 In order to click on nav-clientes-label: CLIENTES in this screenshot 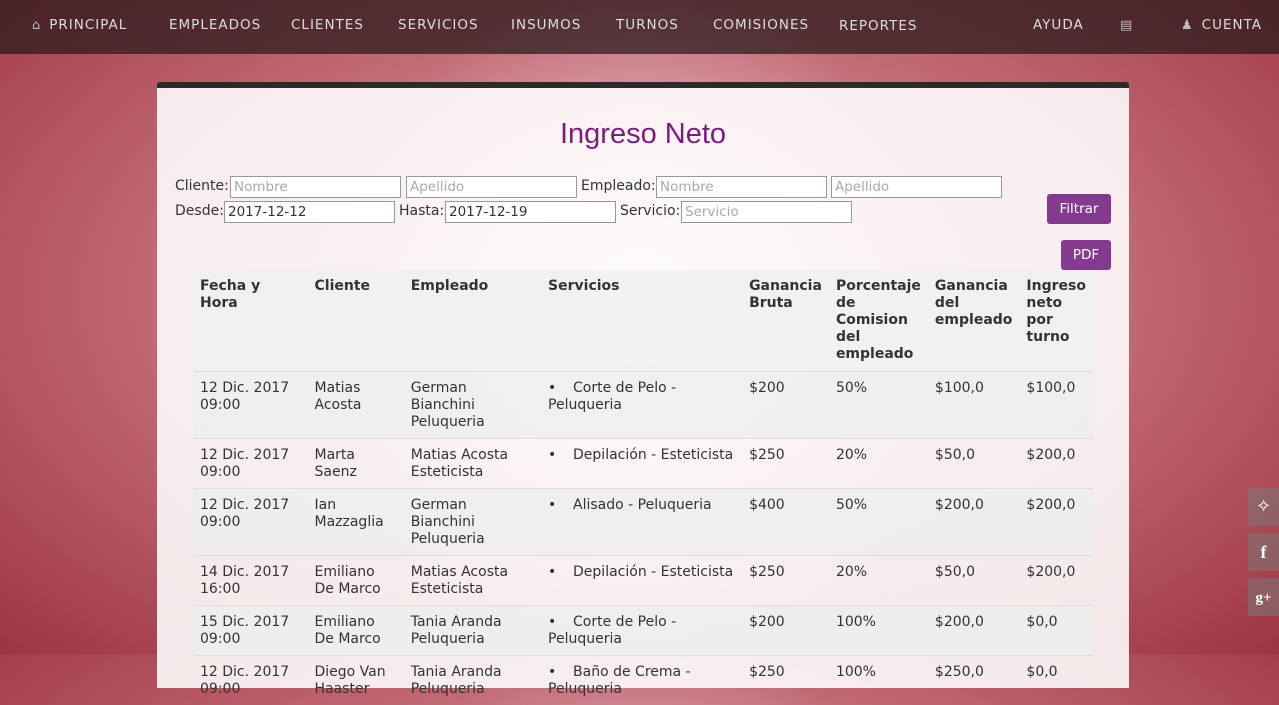, I will do `click(327, 25)`.